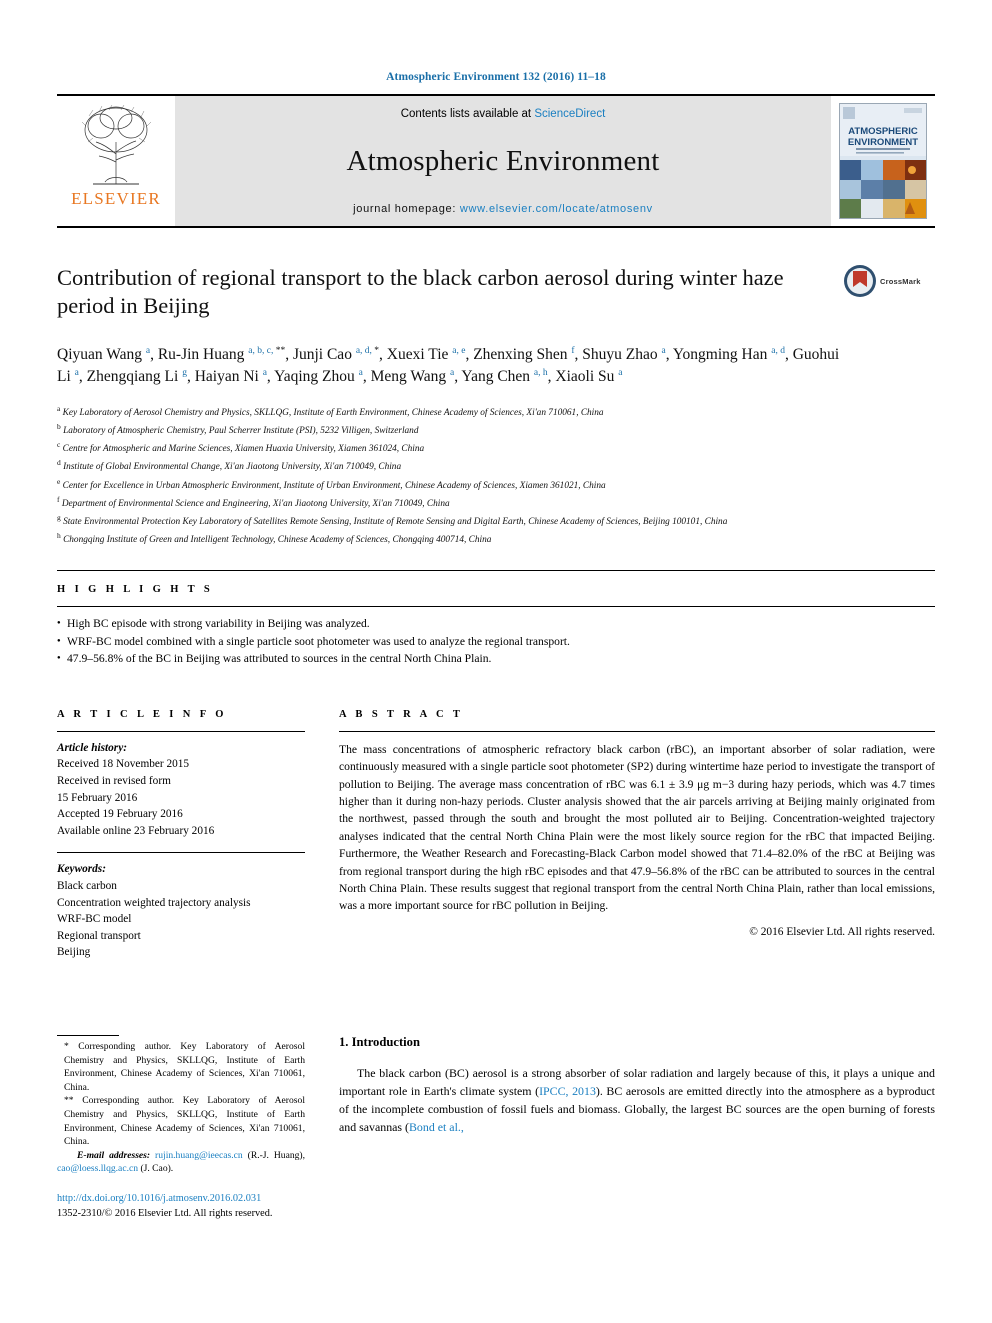 This screenshot has width=992, height=1323. What do you see at coordinates (94, 919) in the screenshot?
I see `keyword-item: WRF-BC model` at bounding box center [94, 919].